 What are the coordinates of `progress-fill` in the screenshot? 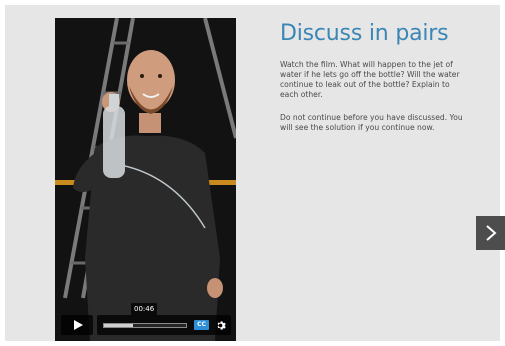 It's located at (118, 325).